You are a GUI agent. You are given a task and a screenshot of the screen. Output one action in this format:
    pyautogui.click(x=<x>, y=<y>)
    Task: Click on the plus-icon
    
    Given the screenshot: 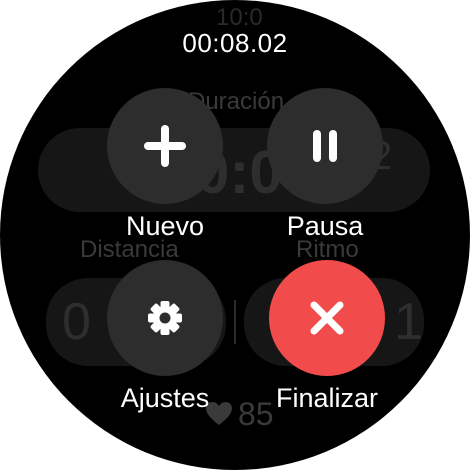 What is the action you would take?
    pyautogui.click(x=165, y=146)
    